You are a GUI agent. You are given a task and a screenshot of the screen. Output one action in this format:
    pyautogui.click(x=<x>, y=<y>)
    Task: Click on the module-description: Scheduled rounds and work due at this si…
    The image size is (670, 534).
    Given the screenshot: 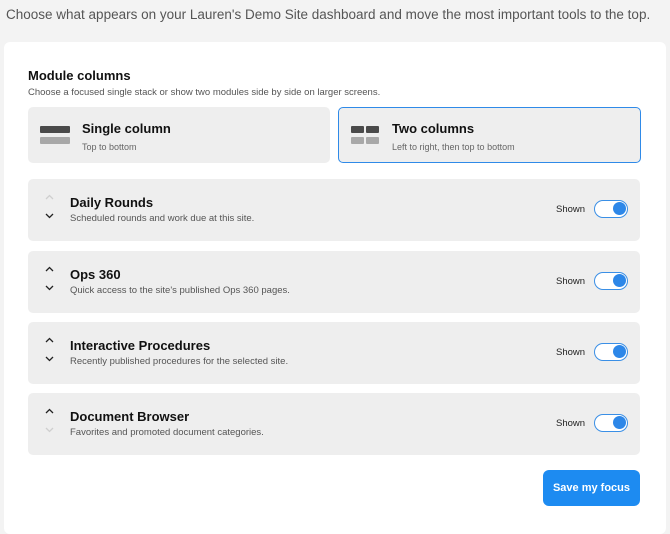 What is the action you would take?
    pyautogui.click(x=162, y=218)
    